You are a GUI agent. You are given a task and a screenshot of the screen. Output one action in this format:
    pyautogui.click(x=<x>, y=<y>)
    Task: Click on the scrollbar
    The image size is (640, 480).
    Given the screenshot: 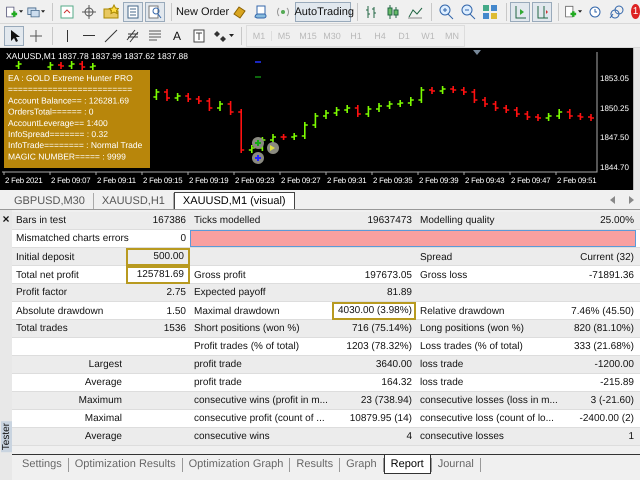 What is the action you would take?
    pyautogui.click(x=636, y=119)
    